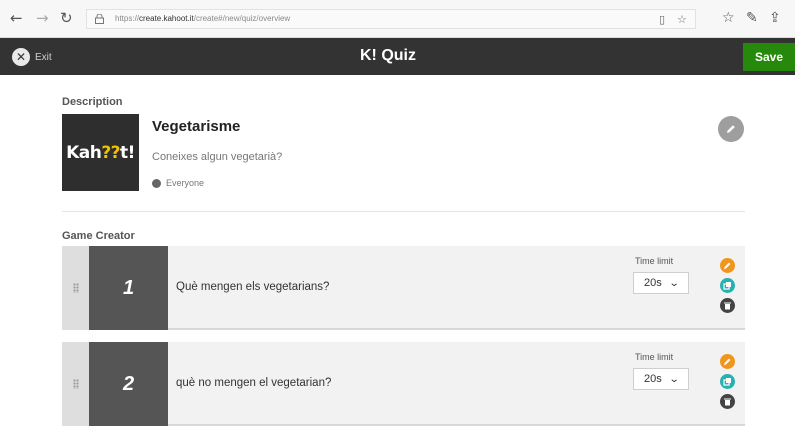  Describe the element at coordinates (42, 18) in the screenshot. I see `forward-arrow-icon: →` at that location.